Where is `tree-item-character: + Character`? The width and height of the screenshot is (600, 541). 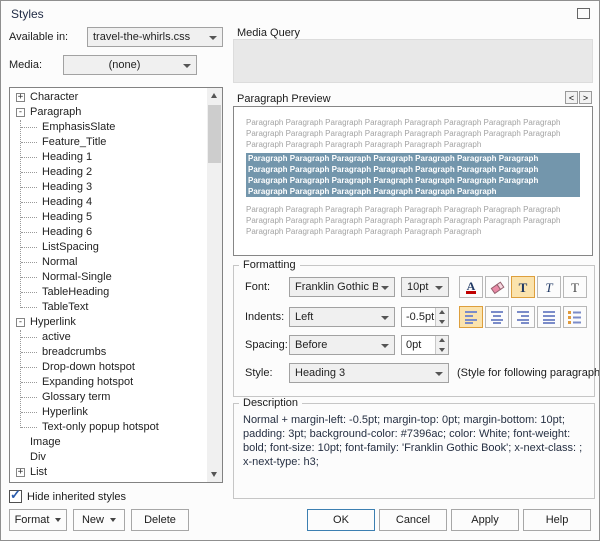
tree-item-character: + Character is located at coordinates (108, 97).